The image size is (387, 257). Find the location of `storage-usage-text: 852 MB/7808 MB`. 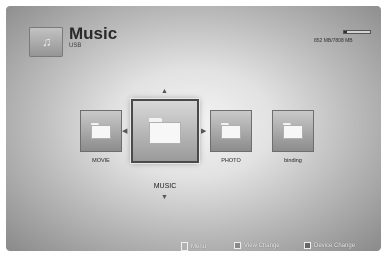

storage-usage-text: 852 MB/7808 MB is located at coordinates (333, 41).